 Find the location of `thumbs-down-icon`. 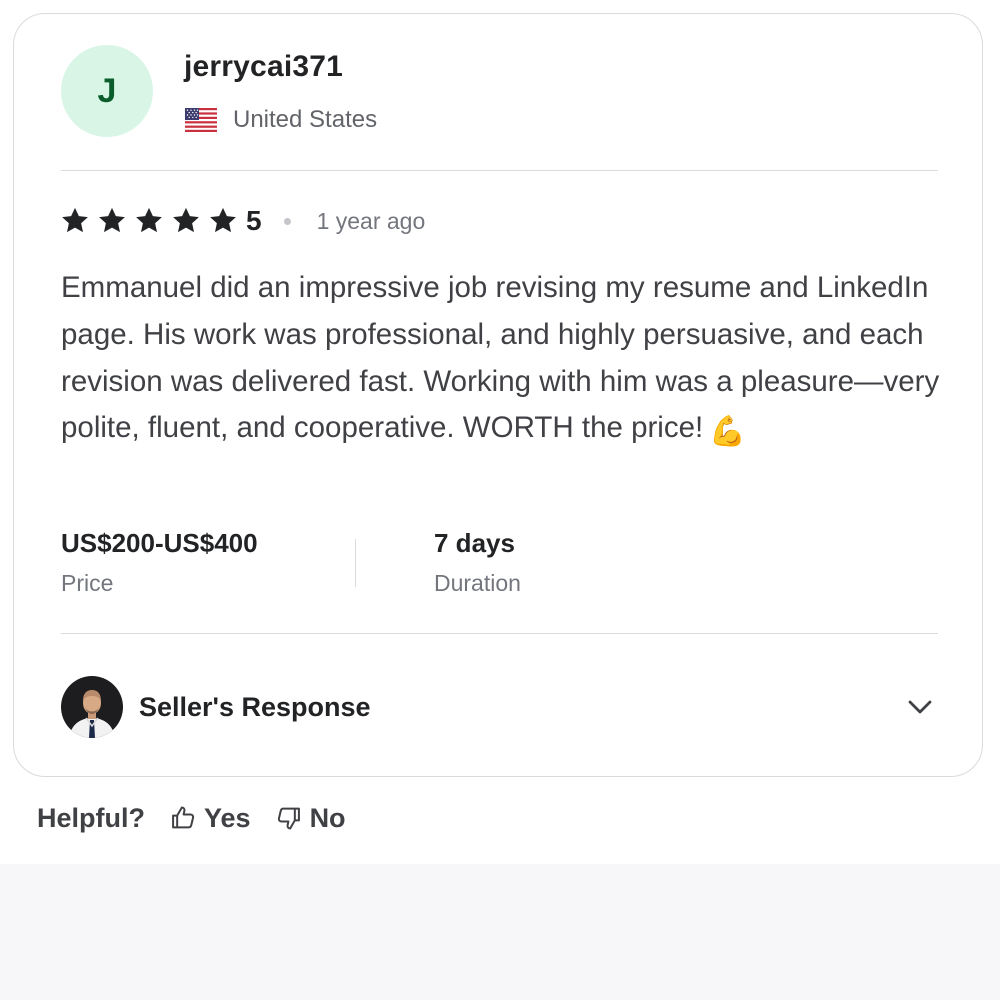

thumbs-down-icon is located at coordinates (288, 818).